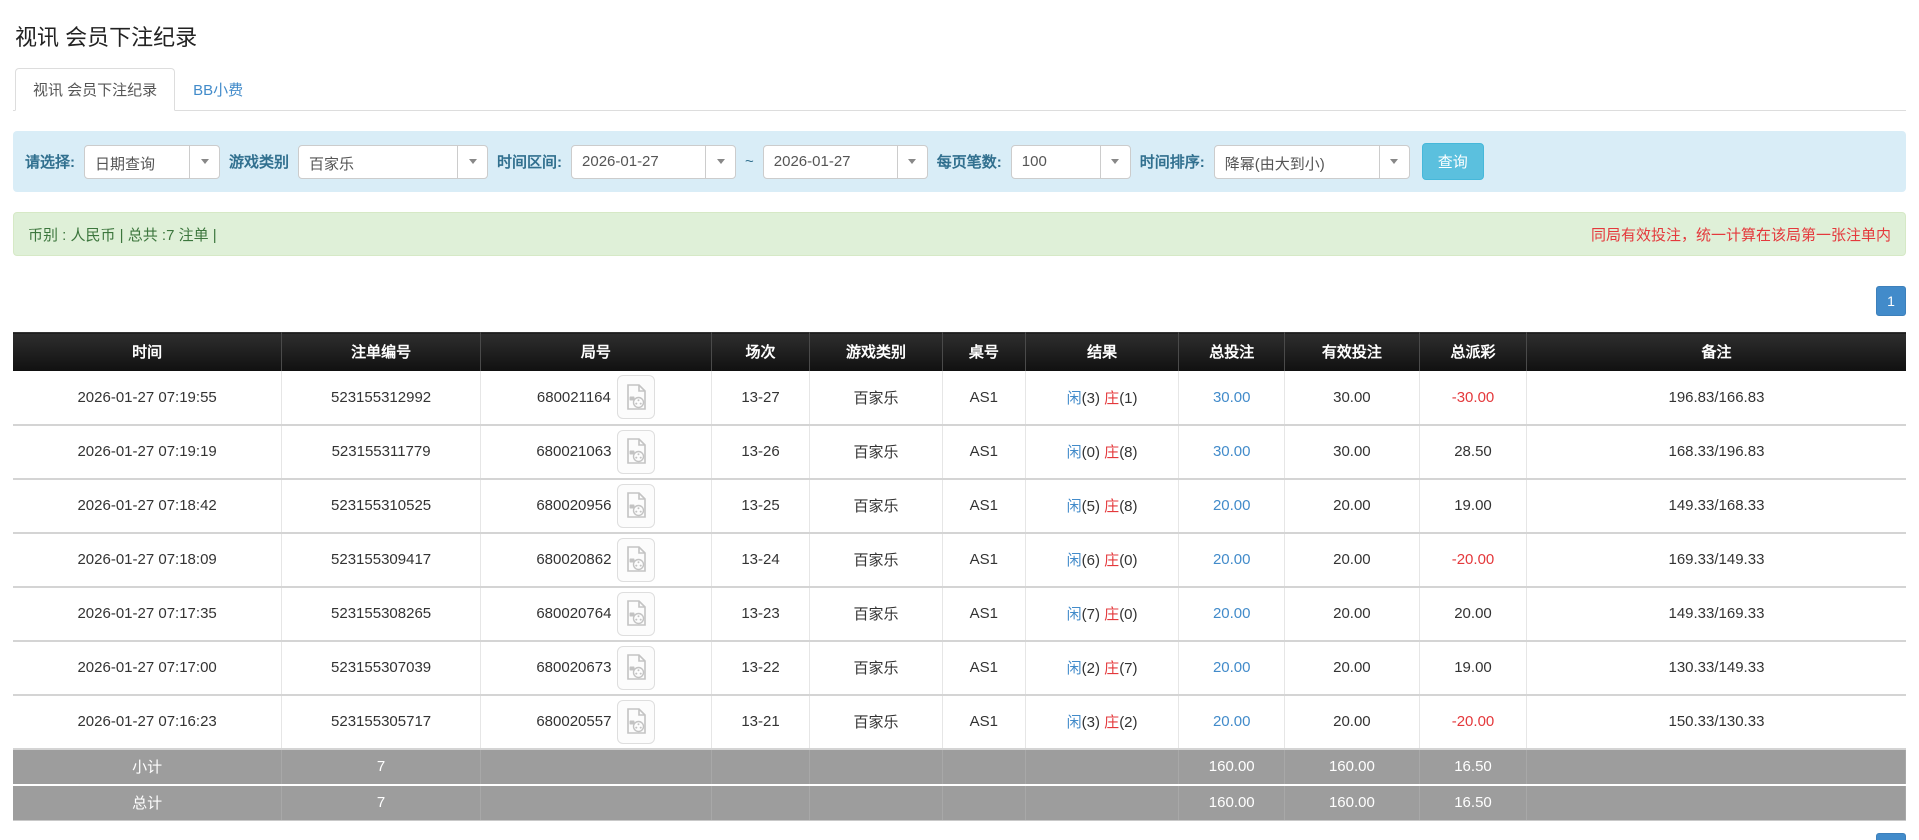 The image size is (1919, 840). Describe the element at coordinates (1473, 351) in the screenshot. I see `header-payout: 总派彩` at that location.